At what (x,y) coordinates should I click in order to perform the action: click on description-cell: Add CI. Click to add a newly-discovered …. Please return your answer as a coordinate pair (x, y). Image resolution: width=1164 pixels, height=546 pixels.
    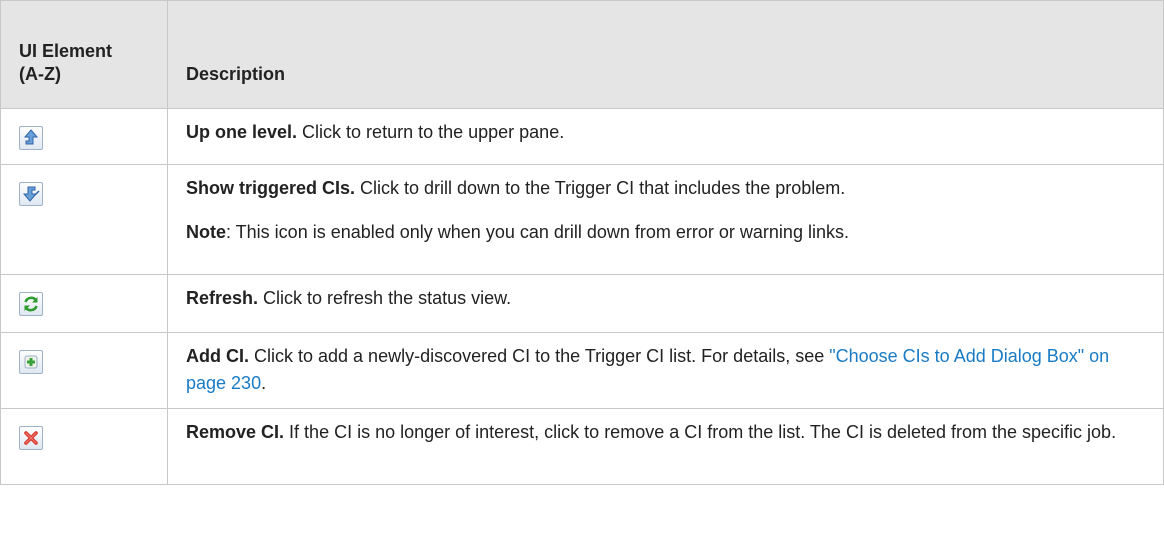
    Looking at the image, I should click on (665, 370).